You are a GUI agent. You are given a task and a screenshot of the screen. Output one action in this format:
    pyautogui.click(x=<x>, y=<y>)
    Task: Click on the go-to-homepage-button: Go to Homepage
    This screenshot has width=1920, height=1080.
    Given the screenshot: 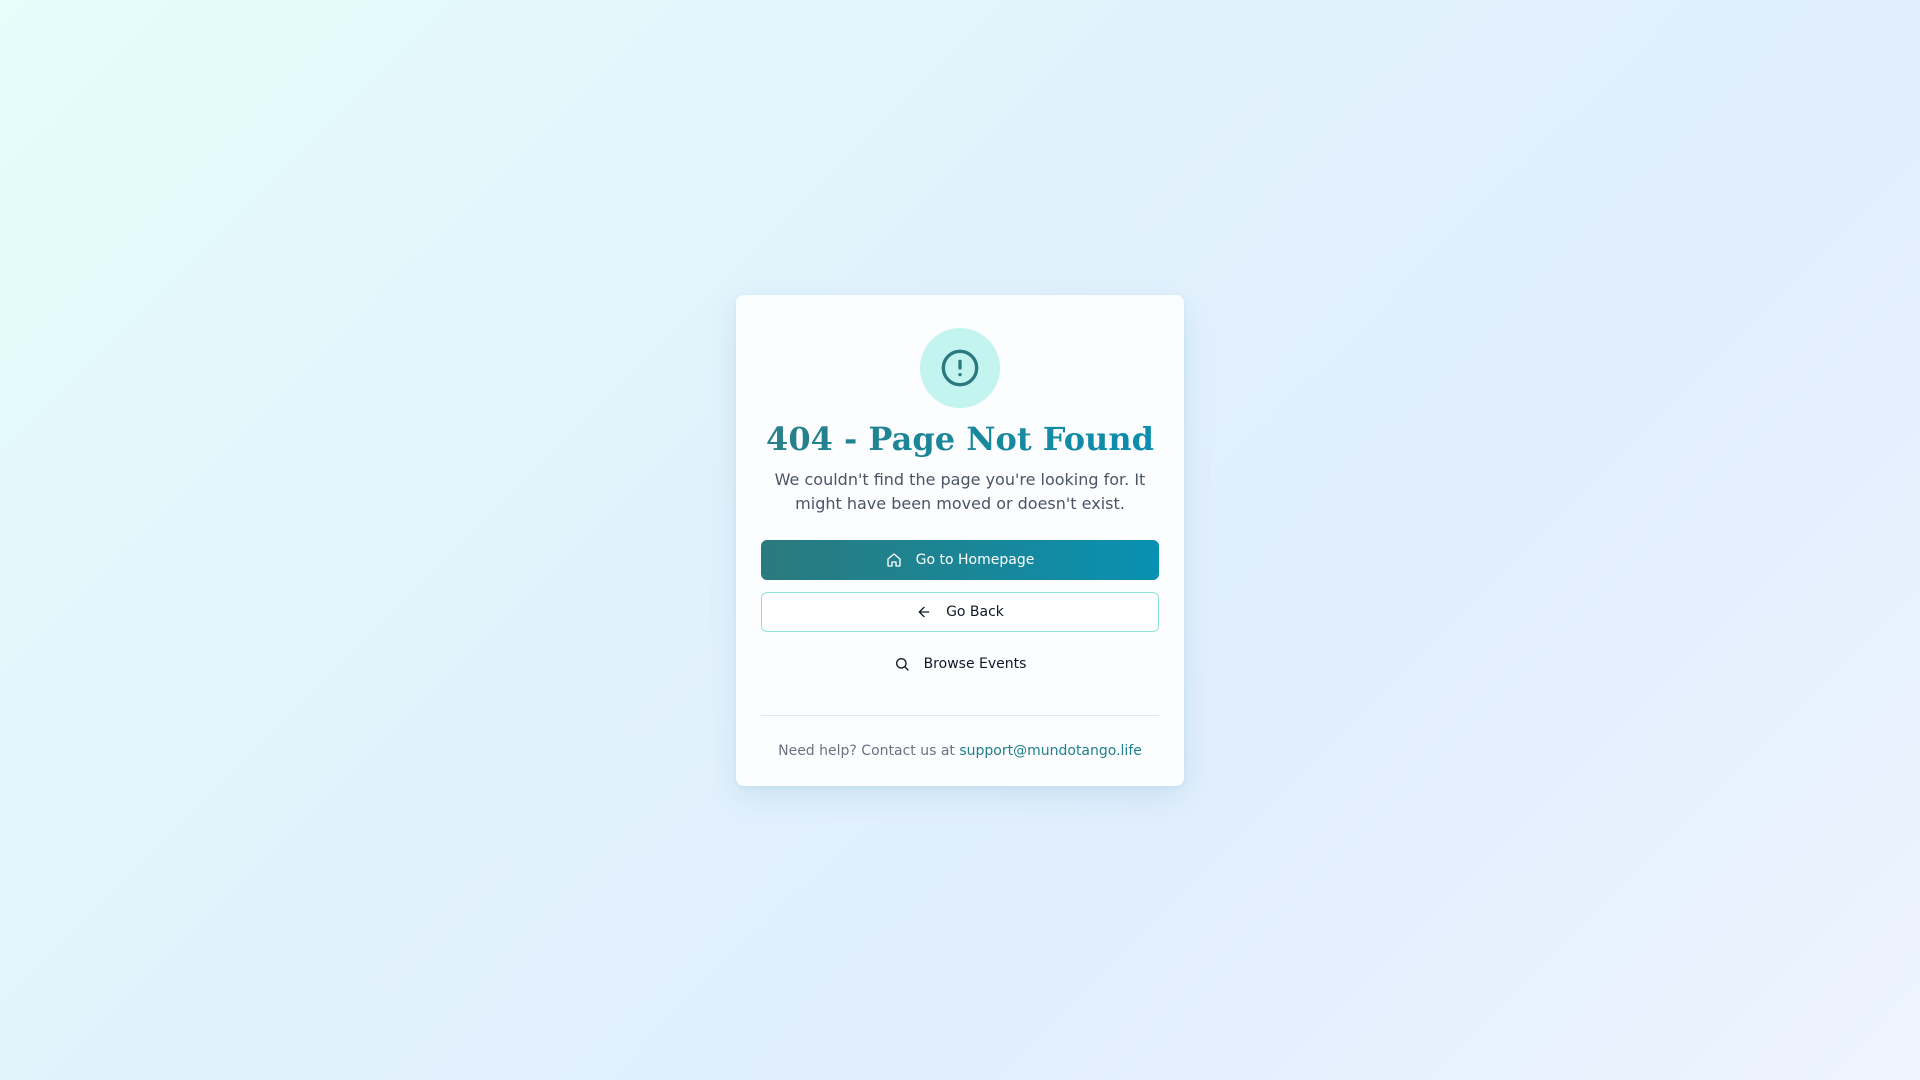 What is the action you would take?
    pyautogui.click(x=960, y=560)
    